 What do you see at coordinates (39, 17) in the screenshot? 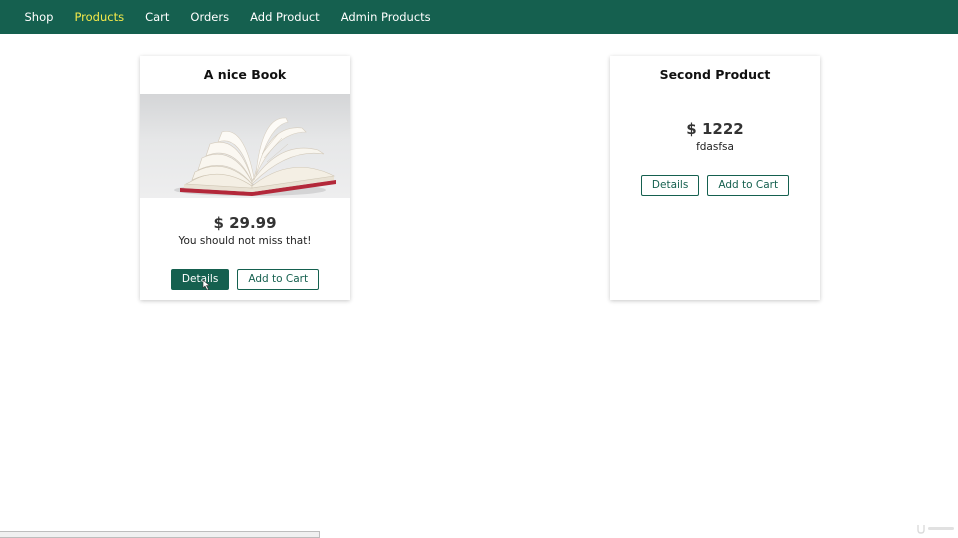
I see `nav-item-shop: Shop` at bounding box center [39, 17].